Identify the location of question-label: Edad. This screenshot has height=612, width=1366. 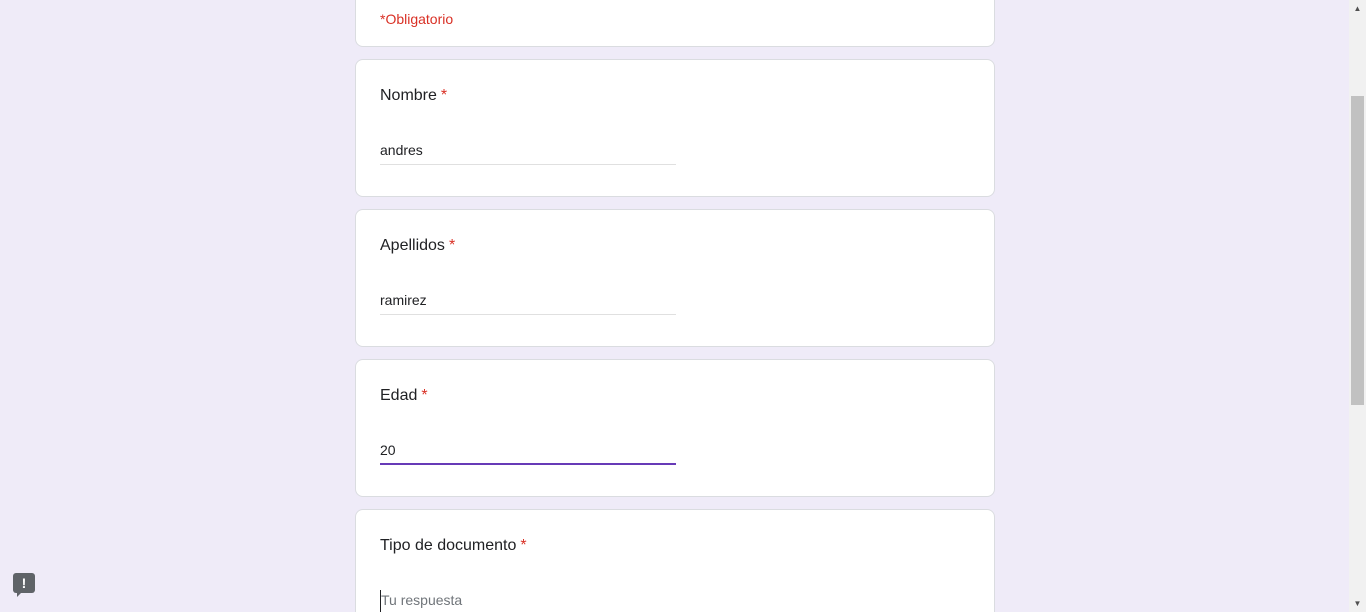
(399, 395).